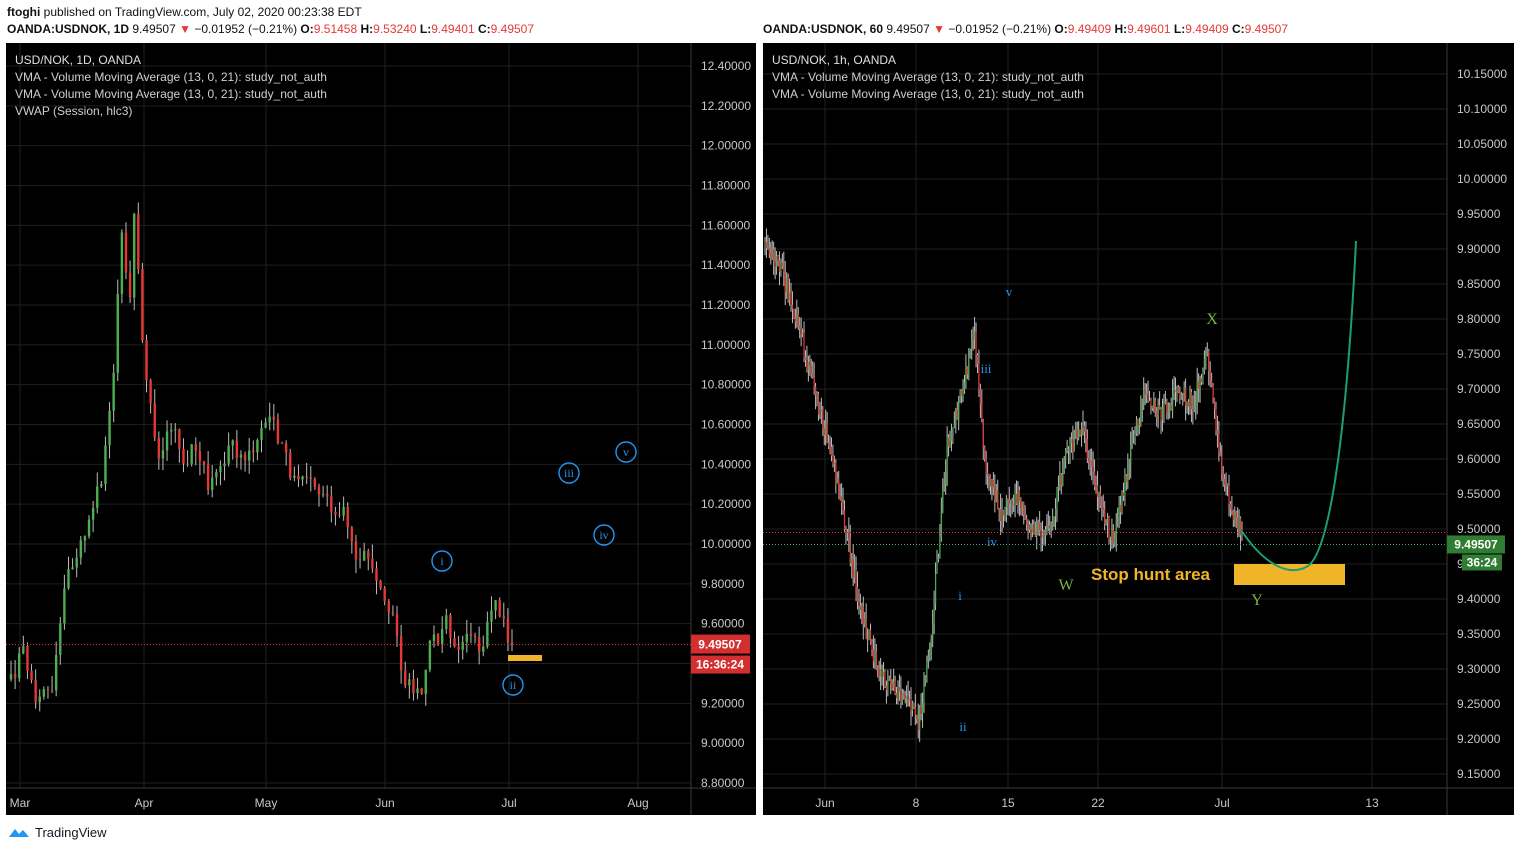 This screenshot has width=1520, height=852. What do you see at coordinates (1008, 803) in the screenshot?
I see `x-tick-label: 15` at bounding box center [1008, 803].